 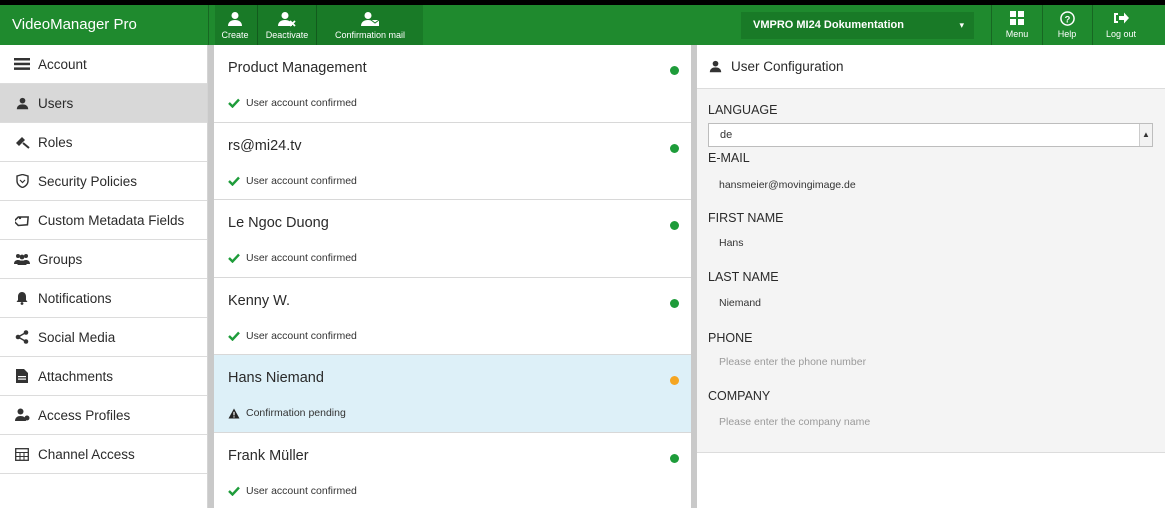 What do you see at coordinates (857, 25) in the screenshot?
I see `project-selector: VMPRO MI24 Dokumentation ▾` at bounding box center [857, 25].